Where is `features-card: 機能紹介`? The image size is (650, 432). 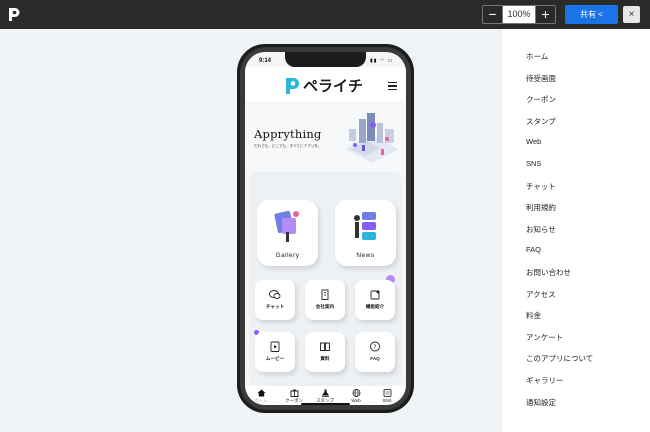 features-card: 機能紹介 is located at coordinates (375, 300).